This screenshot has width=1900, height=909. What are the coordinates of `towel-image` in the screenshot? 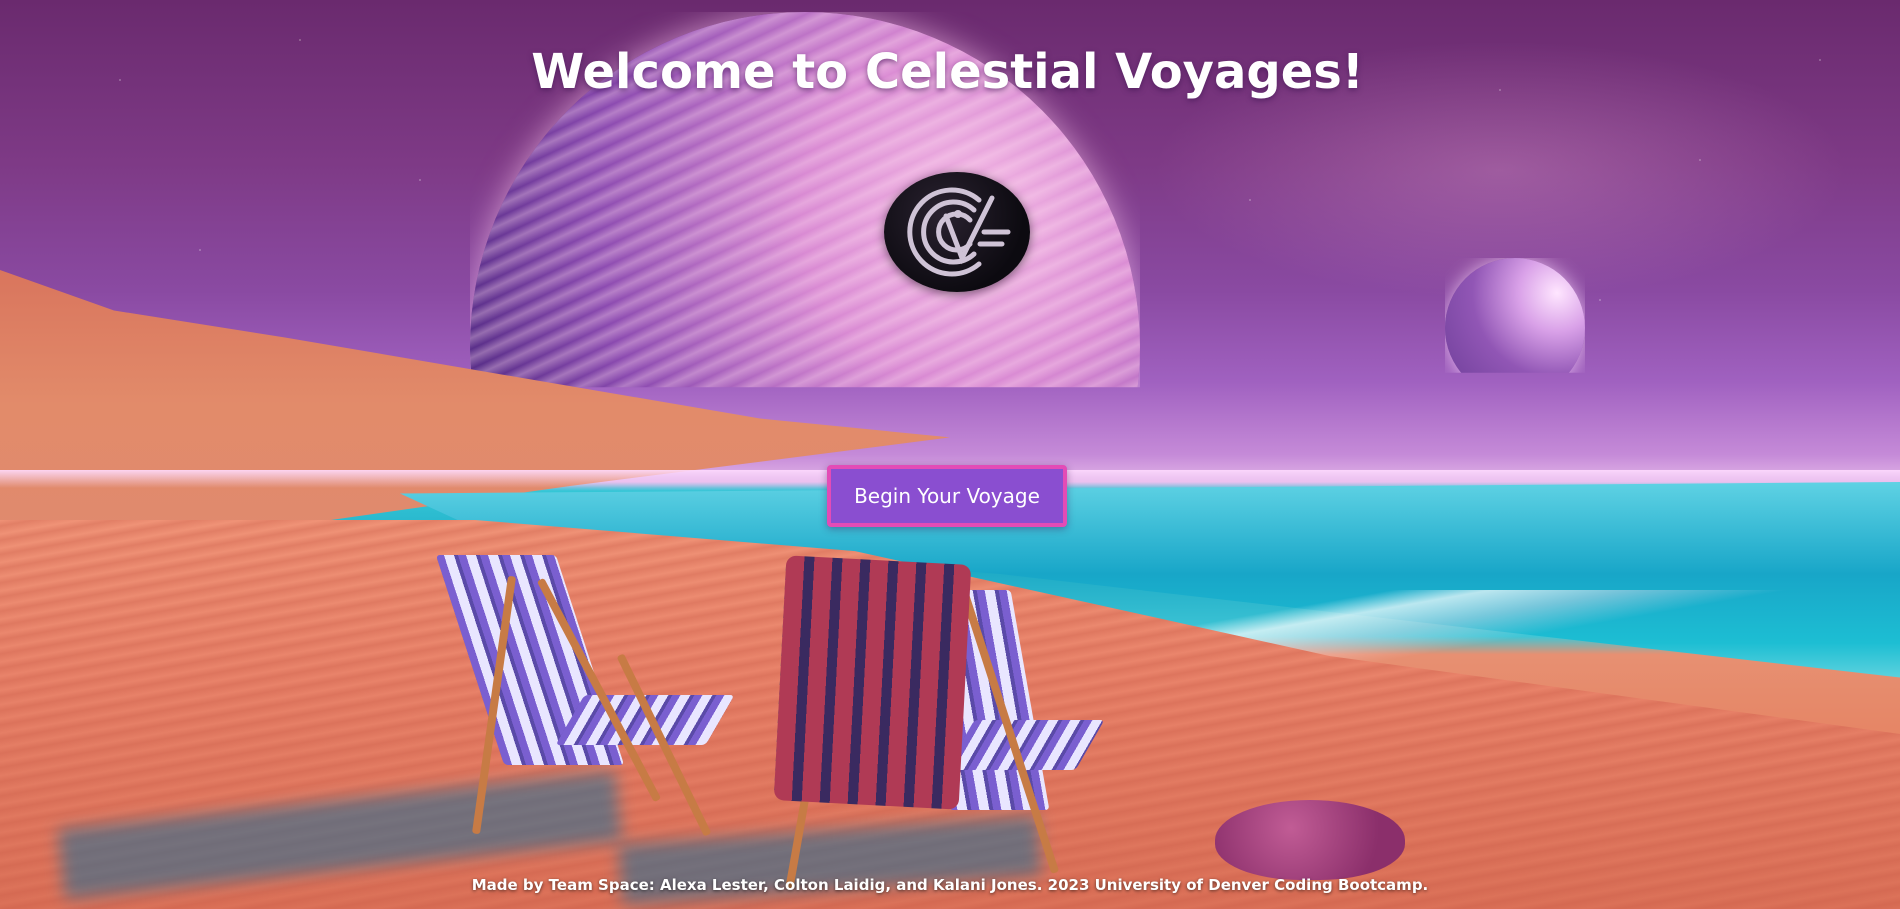 It's located at (872, 682).